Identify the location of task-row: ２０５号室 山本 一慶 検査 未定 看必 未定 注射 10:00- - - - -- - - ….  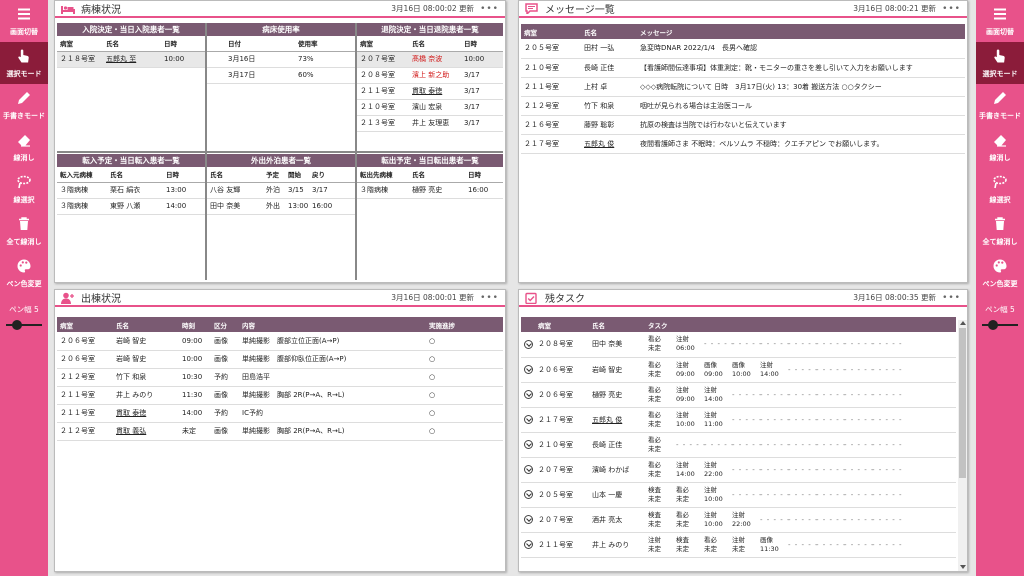
(738, 495).